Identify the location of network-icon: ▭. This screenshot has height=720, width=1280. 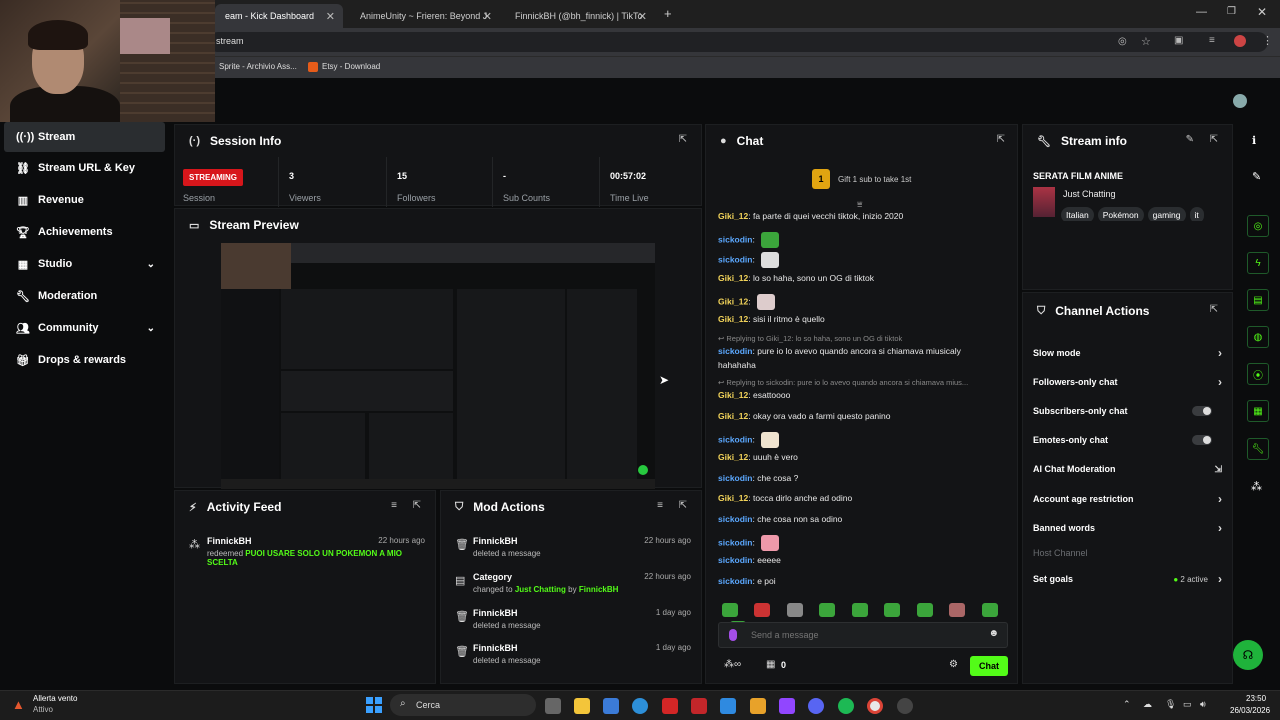
(1187, 704).